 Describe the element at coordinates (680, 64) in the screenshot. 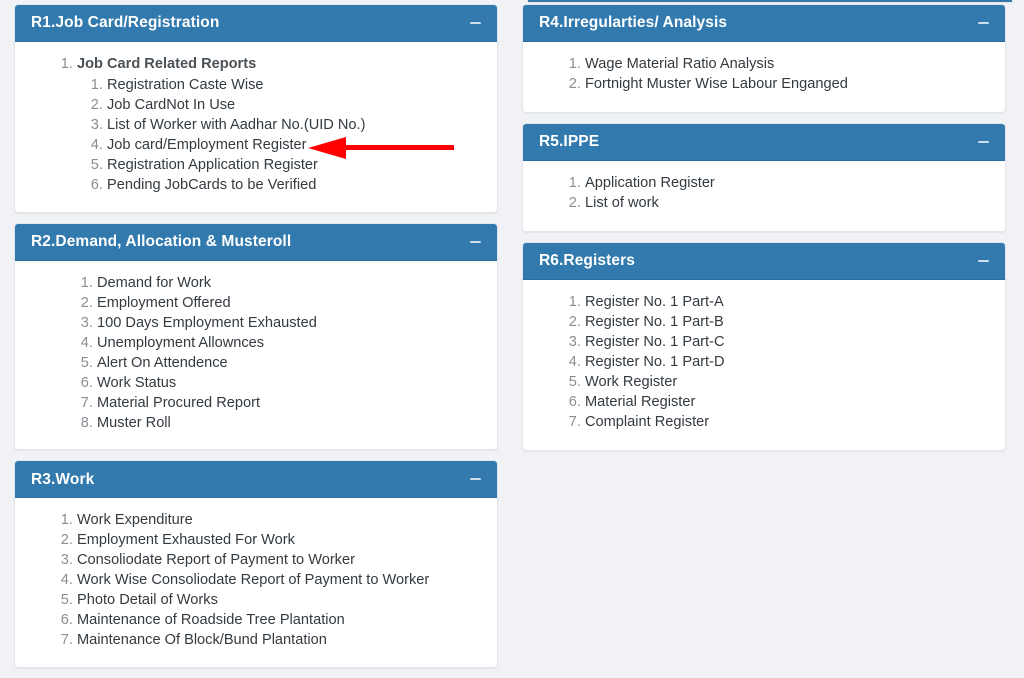

I see `report-item-label: Wage Material Ratio Analysis` at that location.